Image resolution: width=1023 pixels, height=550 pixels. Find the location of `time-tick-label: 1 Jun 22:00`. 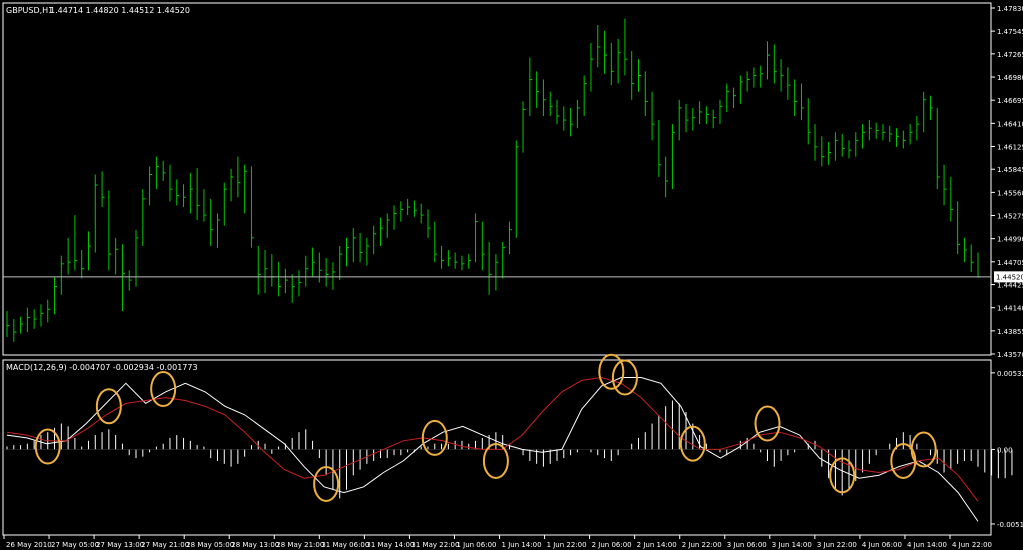

time-tick-label: 1 Jun 22:00 is located at coordinates (567, 545).